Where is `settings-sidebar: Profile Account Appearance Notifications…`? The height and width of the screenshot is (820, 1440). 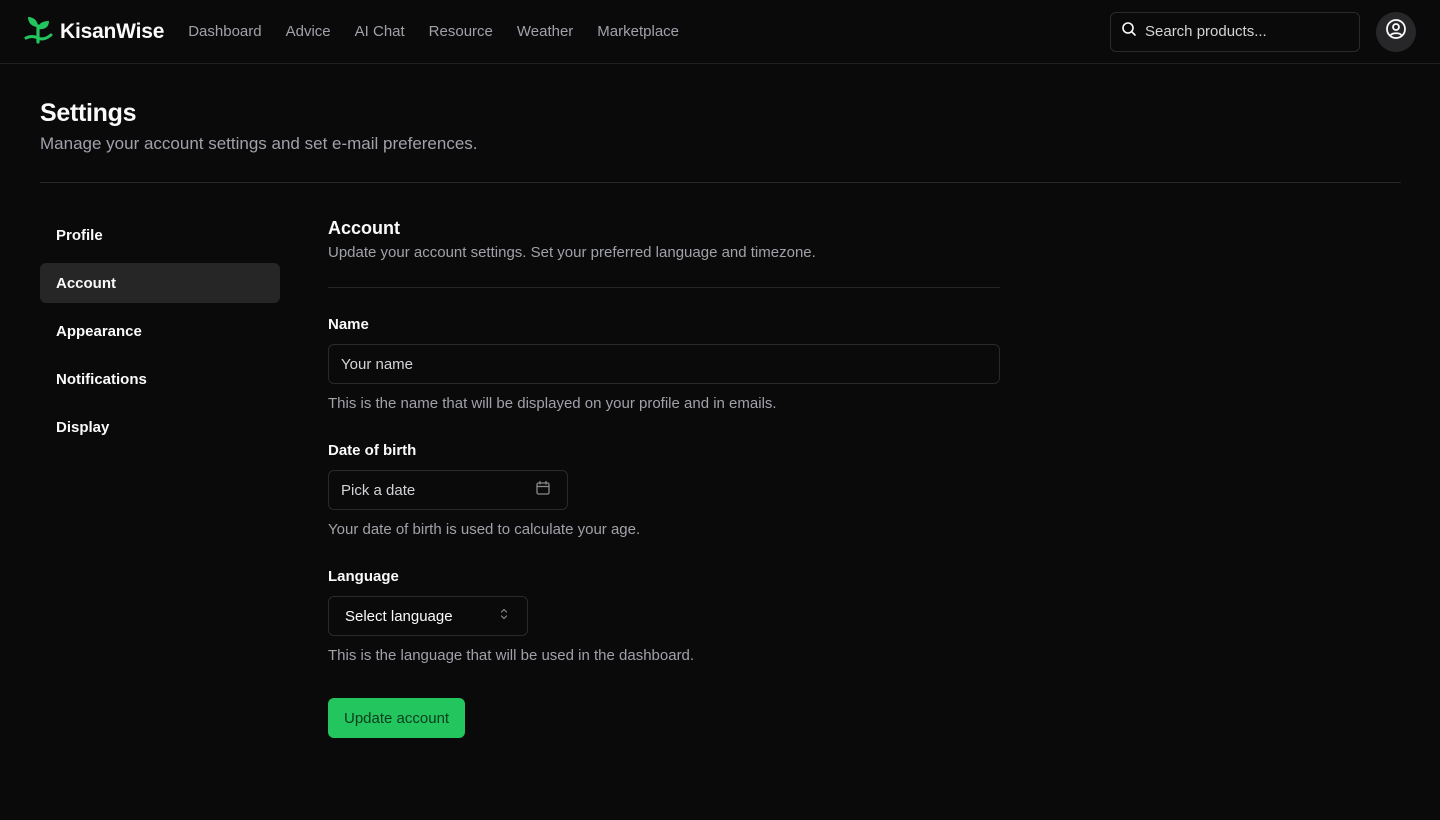
settings-sidebar: Profile Account Appearance Notifications… is located at coordinates (160, 476).